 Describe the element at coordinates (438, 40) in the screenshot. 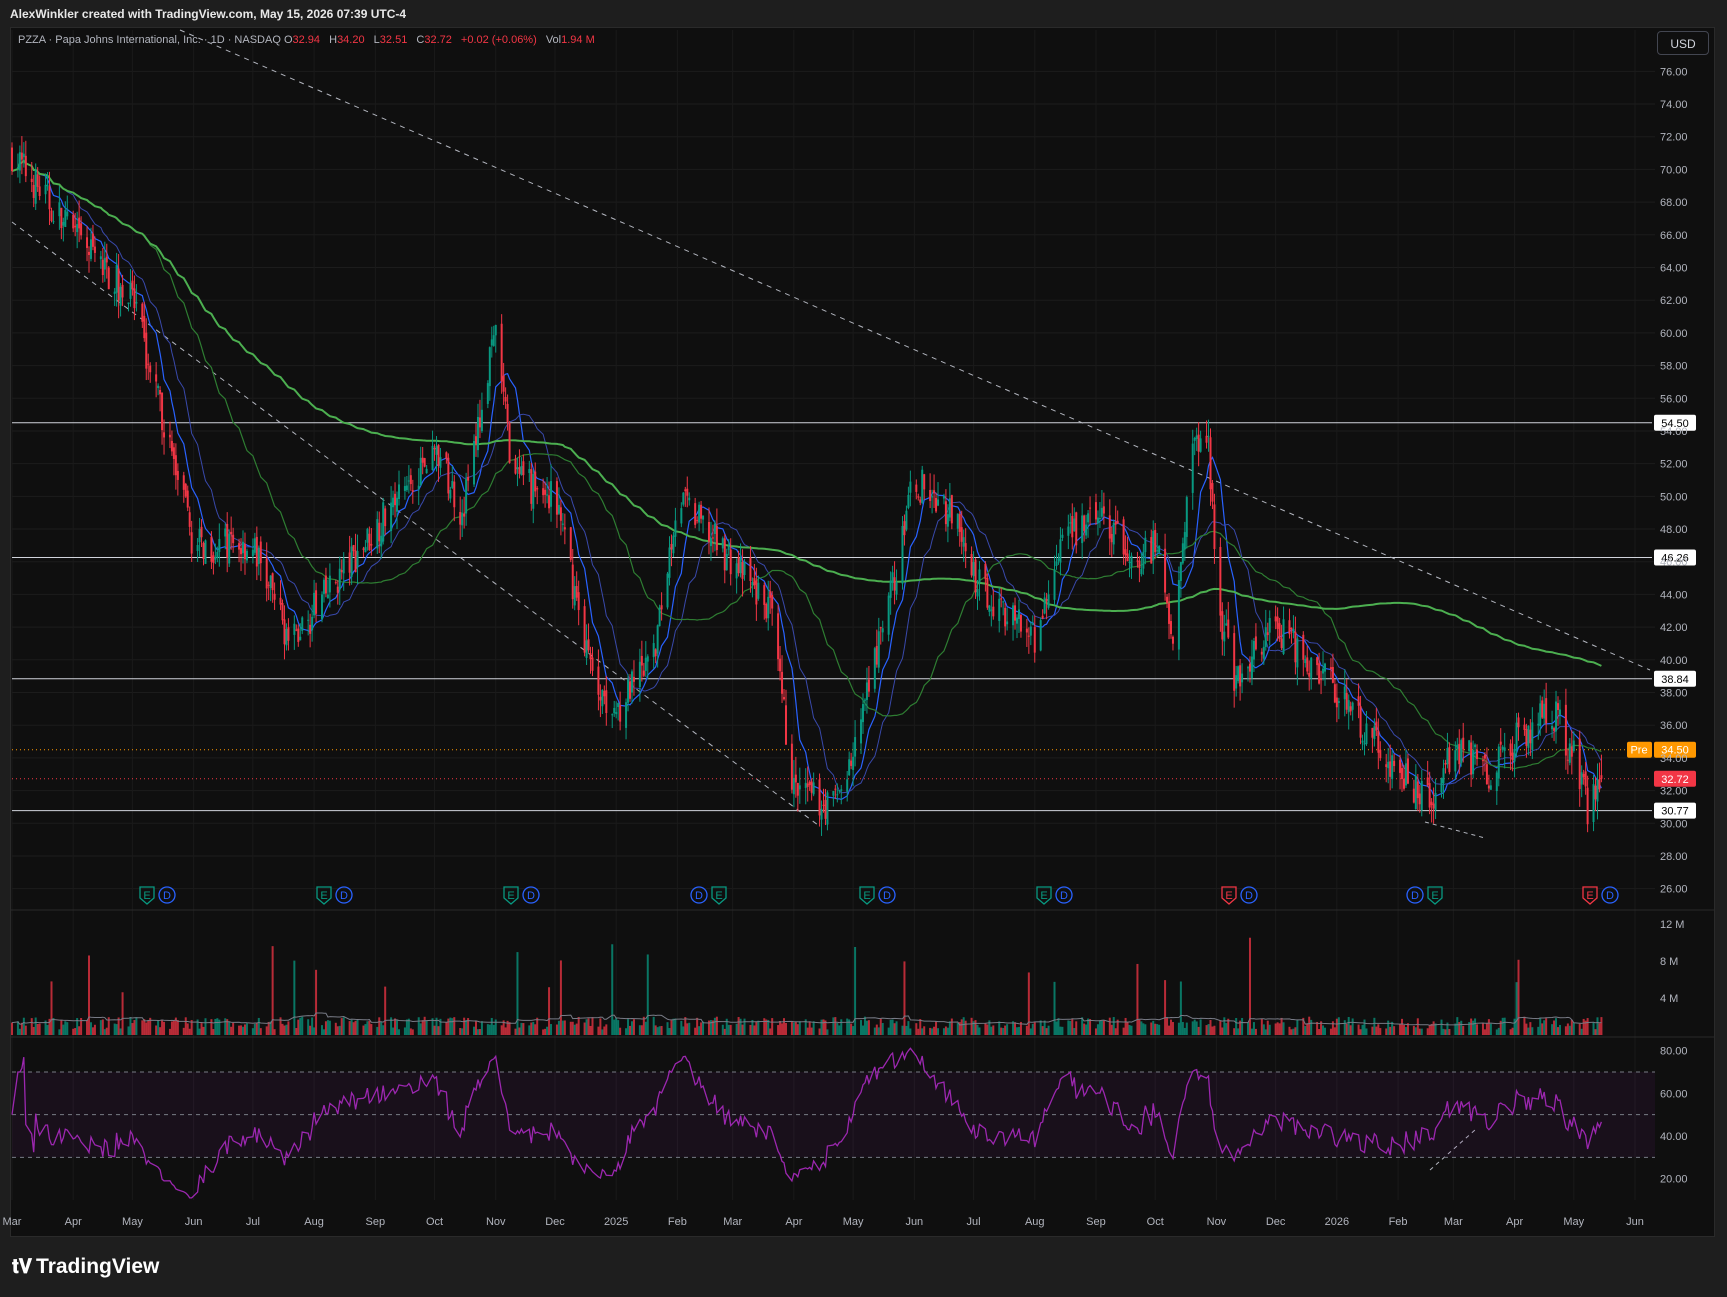

I see `close-value: 32.72` at that location.